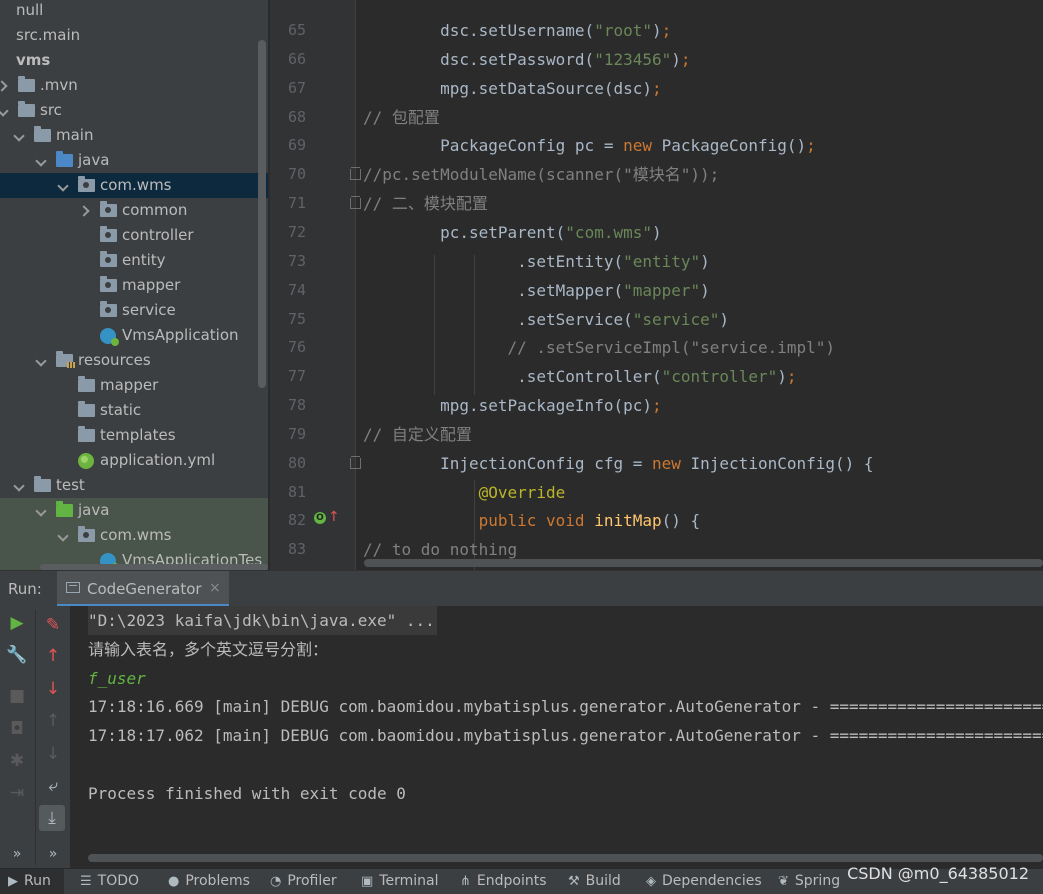 The width and height of the screenshot is (1043, 894). I want to click on tree-item-label: static, so click(121, 410).